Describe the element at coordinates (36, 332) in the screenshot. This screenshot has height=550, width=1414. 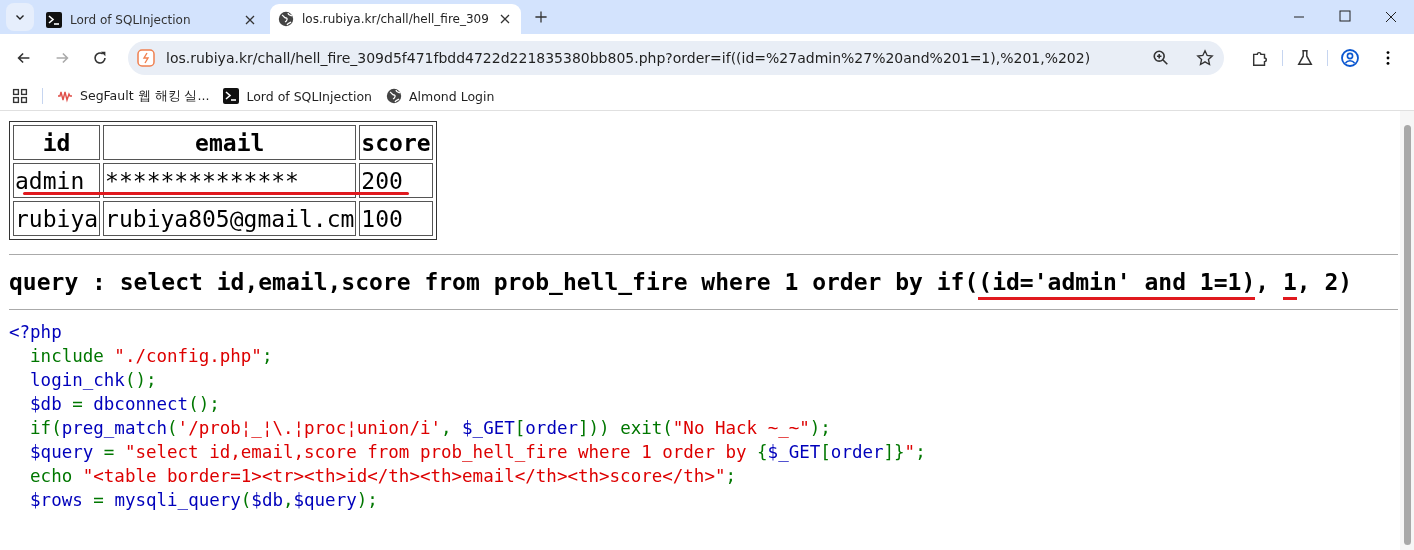
I see `code-line: <?php` at that location.